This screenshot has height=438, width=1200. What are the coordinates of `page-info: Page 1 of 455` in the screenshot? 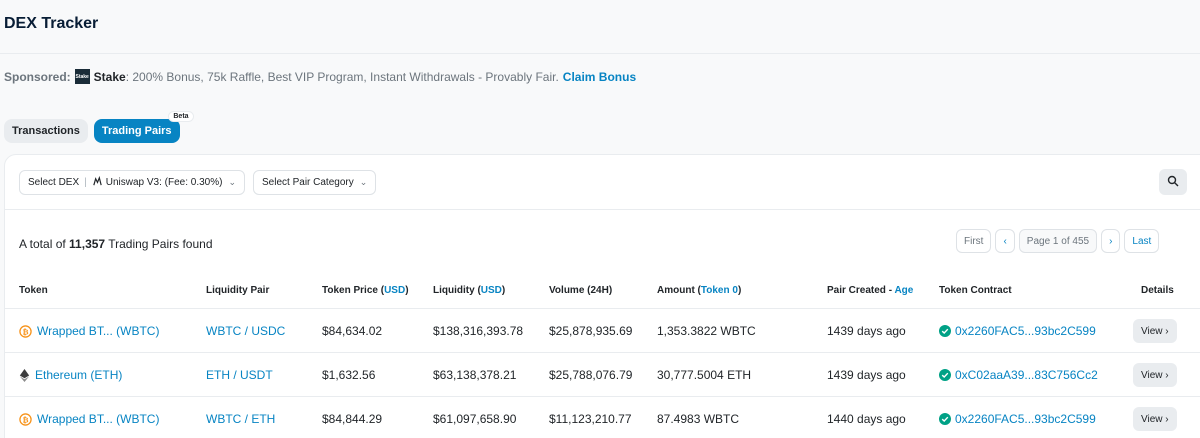 It's located at (1058, 241).